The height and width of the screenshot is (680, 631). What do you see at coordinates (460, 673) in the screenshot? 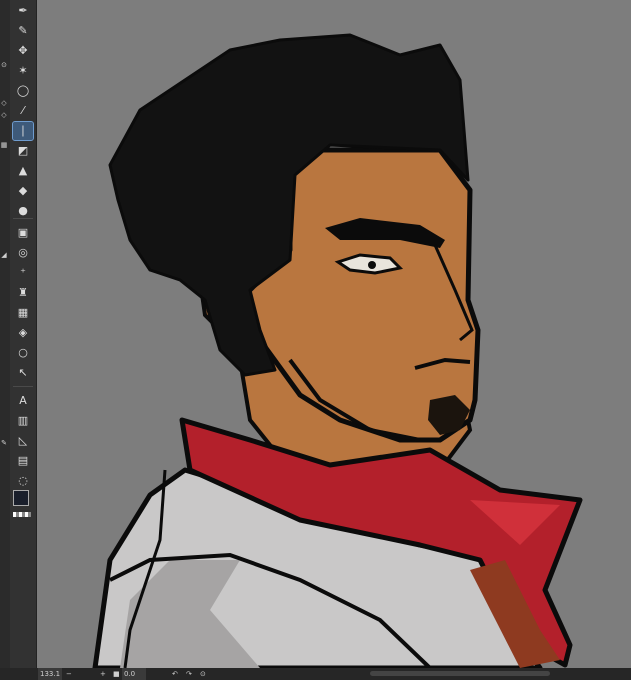
I see `horizontal-scrollbar` at bounding box center [460, 673].